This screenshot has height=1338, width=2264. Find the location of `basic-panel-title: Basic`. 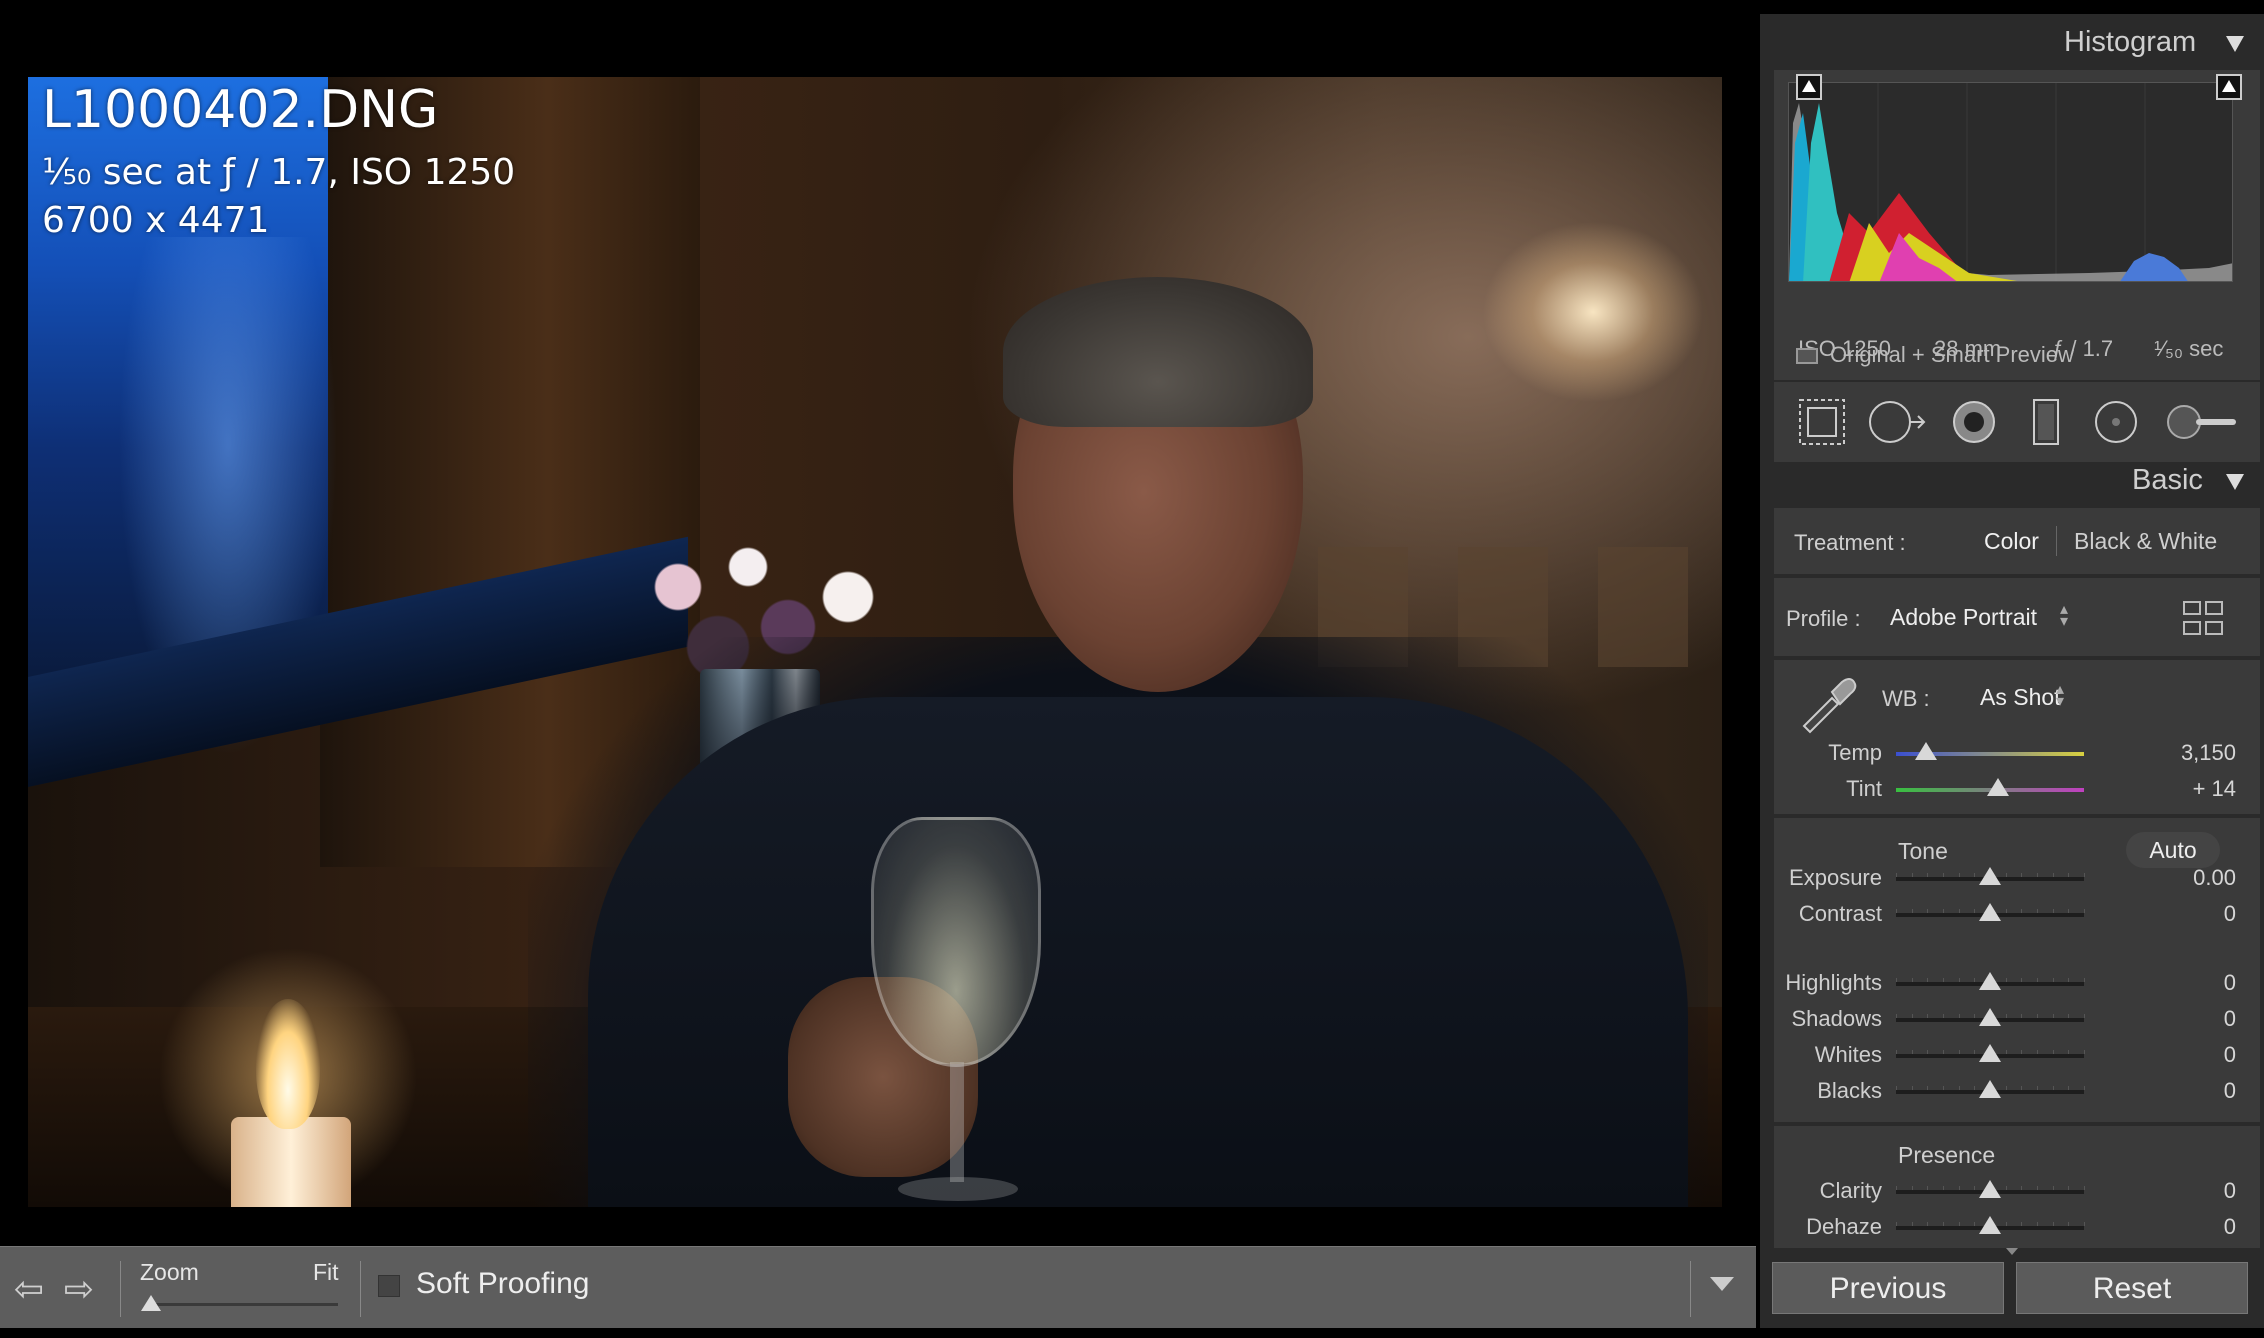

basic-panel-title: Basic is located at coordinates (2167, 480).